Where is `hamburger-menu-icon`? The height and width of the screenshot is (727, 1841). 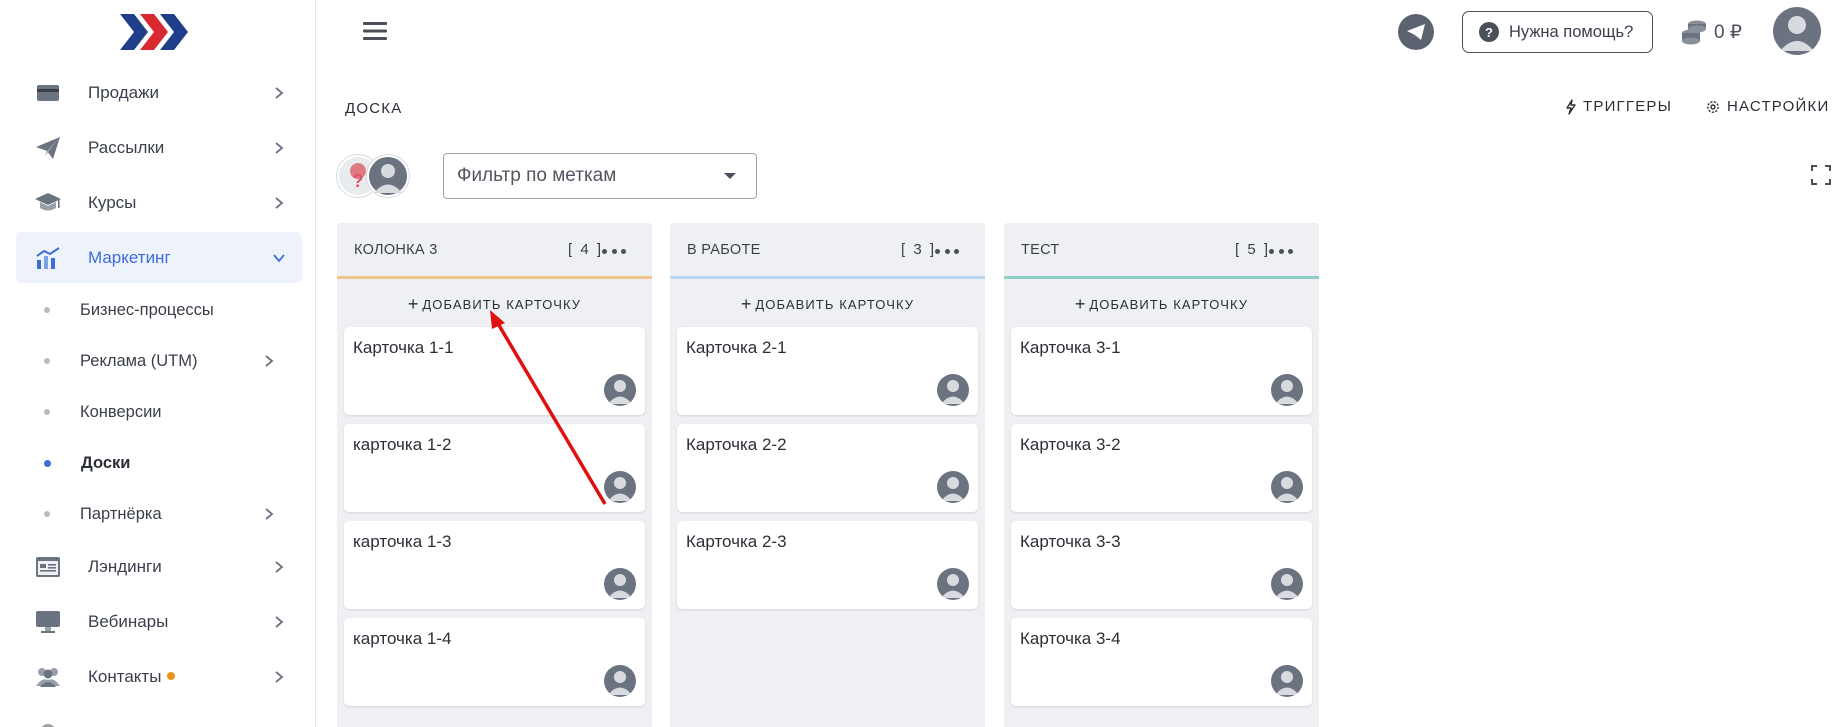 hamburger-menu-icon is located at coordinates (375, 31).